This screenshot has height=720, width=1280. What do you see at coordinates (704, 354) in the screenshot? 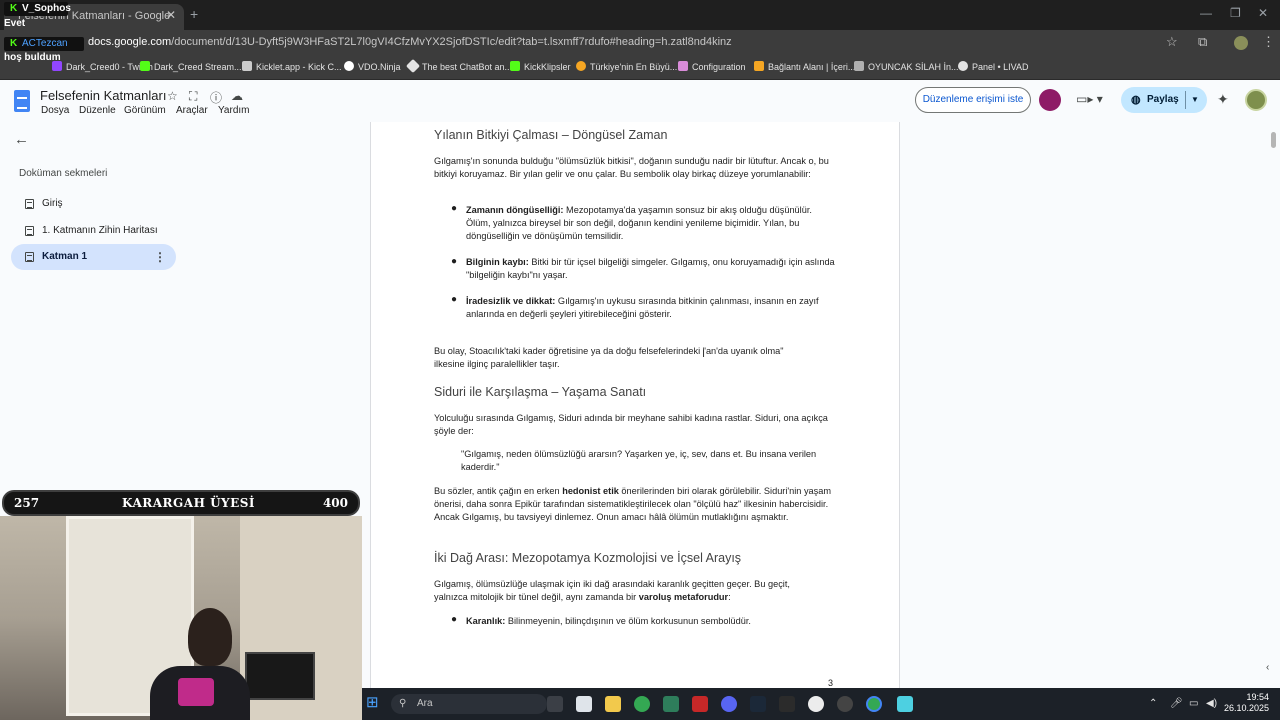
I see `text-cursor-icon: I` at bounding box center [704, 354].